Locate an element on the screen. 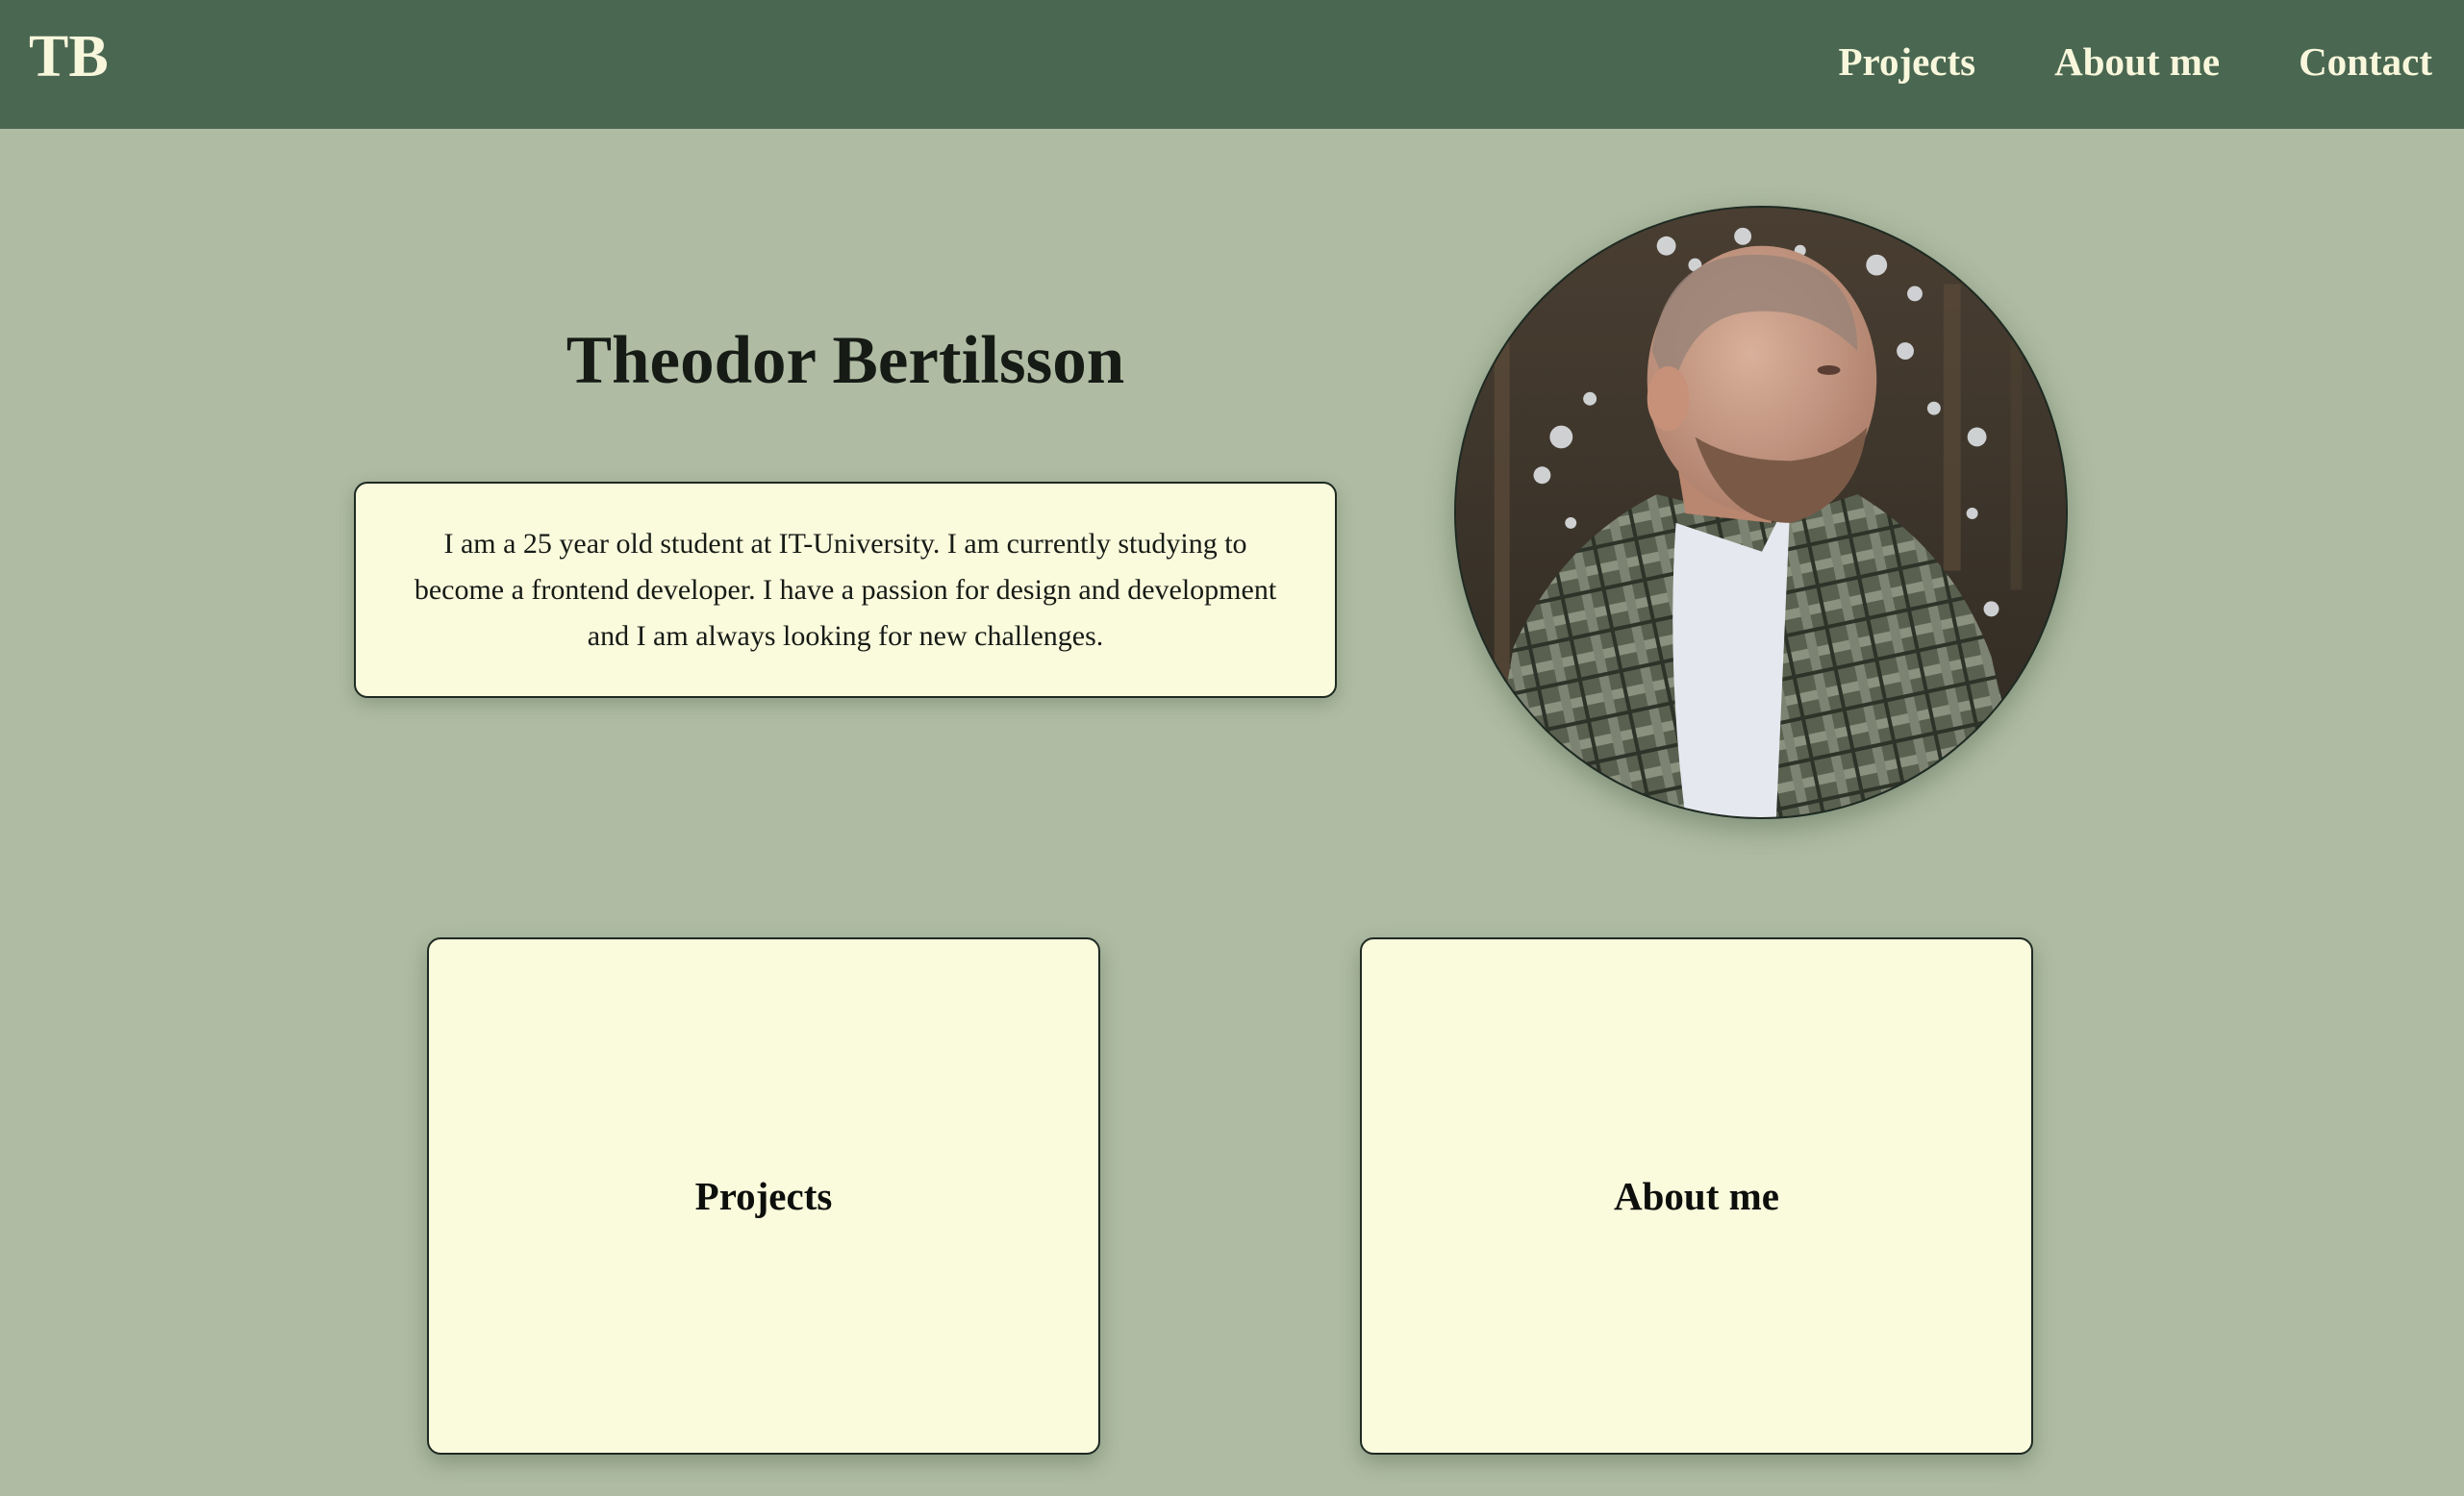  about-me-card-label: About me is located at coordinates (1696, 1195).